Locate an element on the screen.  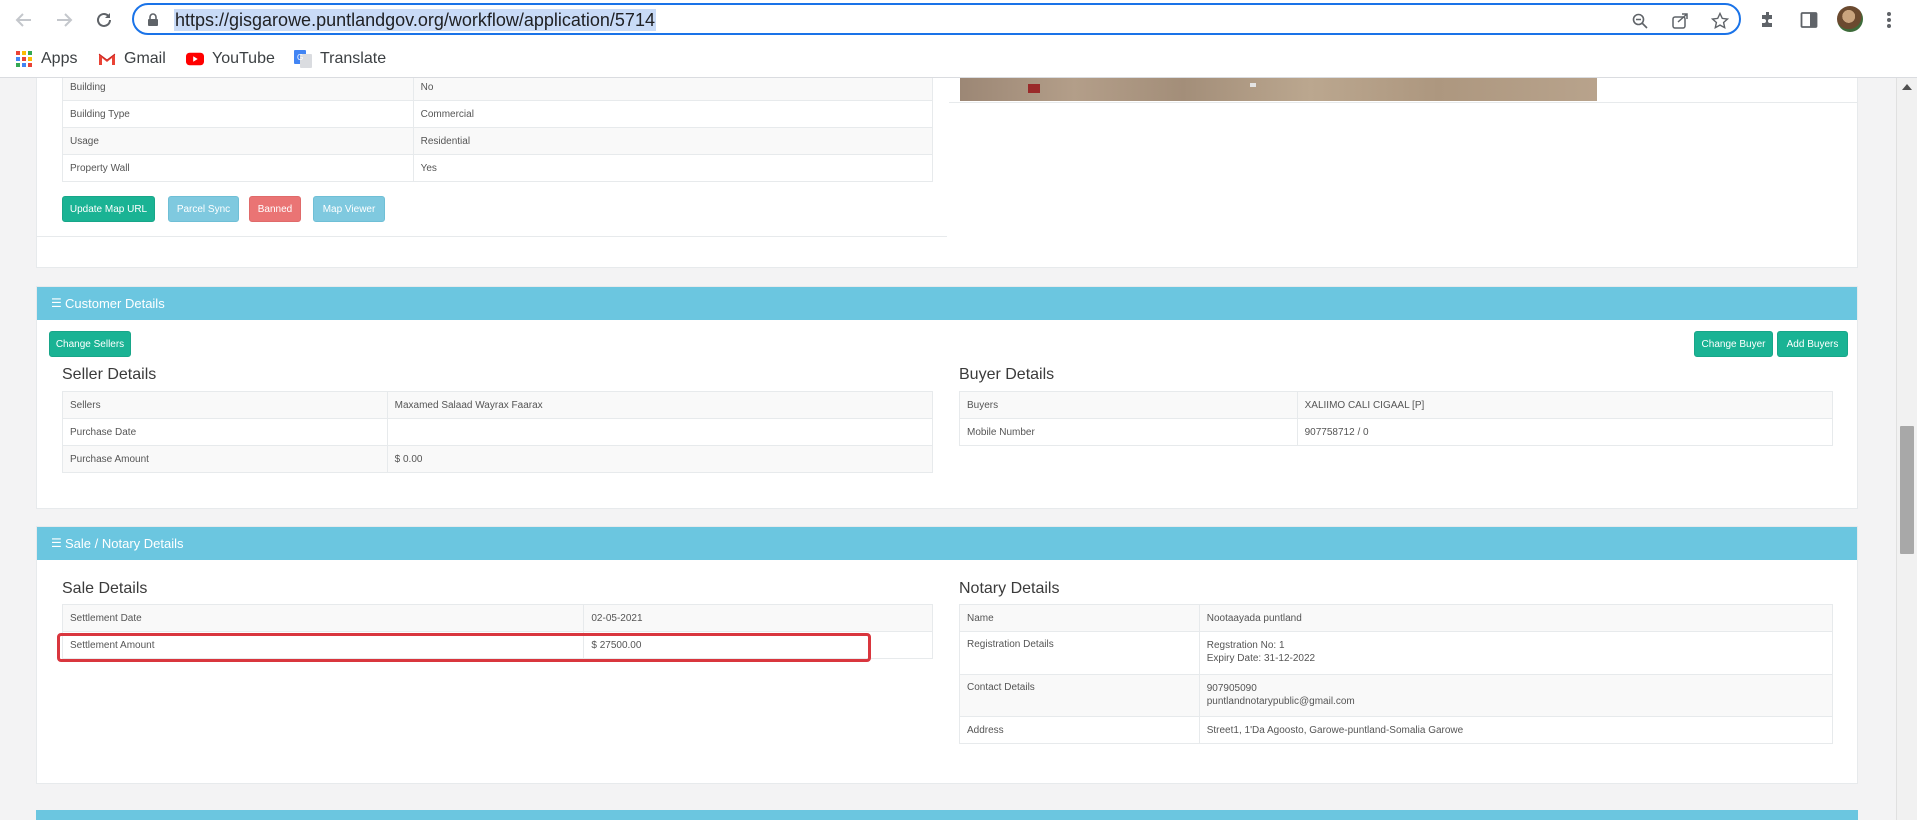
share-icon is located at coordinates (1680, 21).